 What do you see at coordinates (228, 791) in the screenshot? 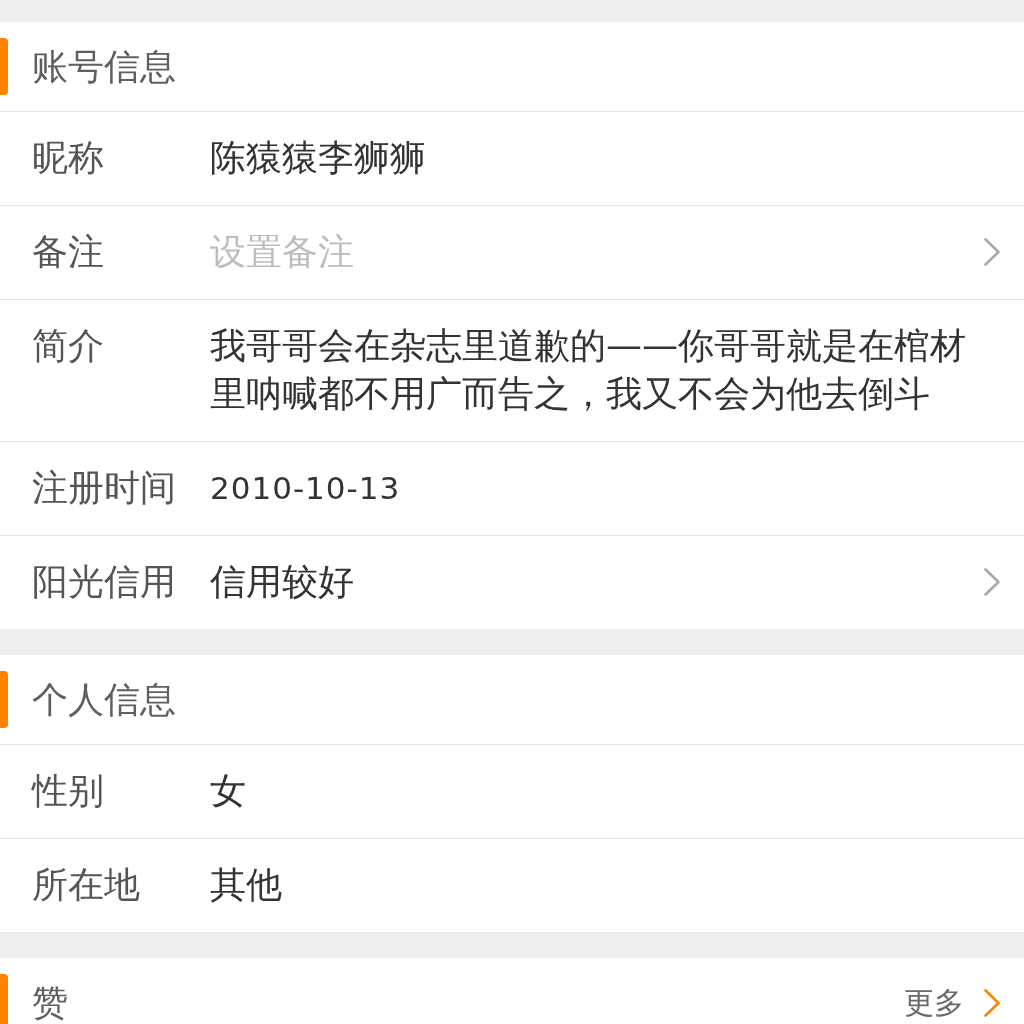
I see `row-value: 女` at bounding box center [228, 791].